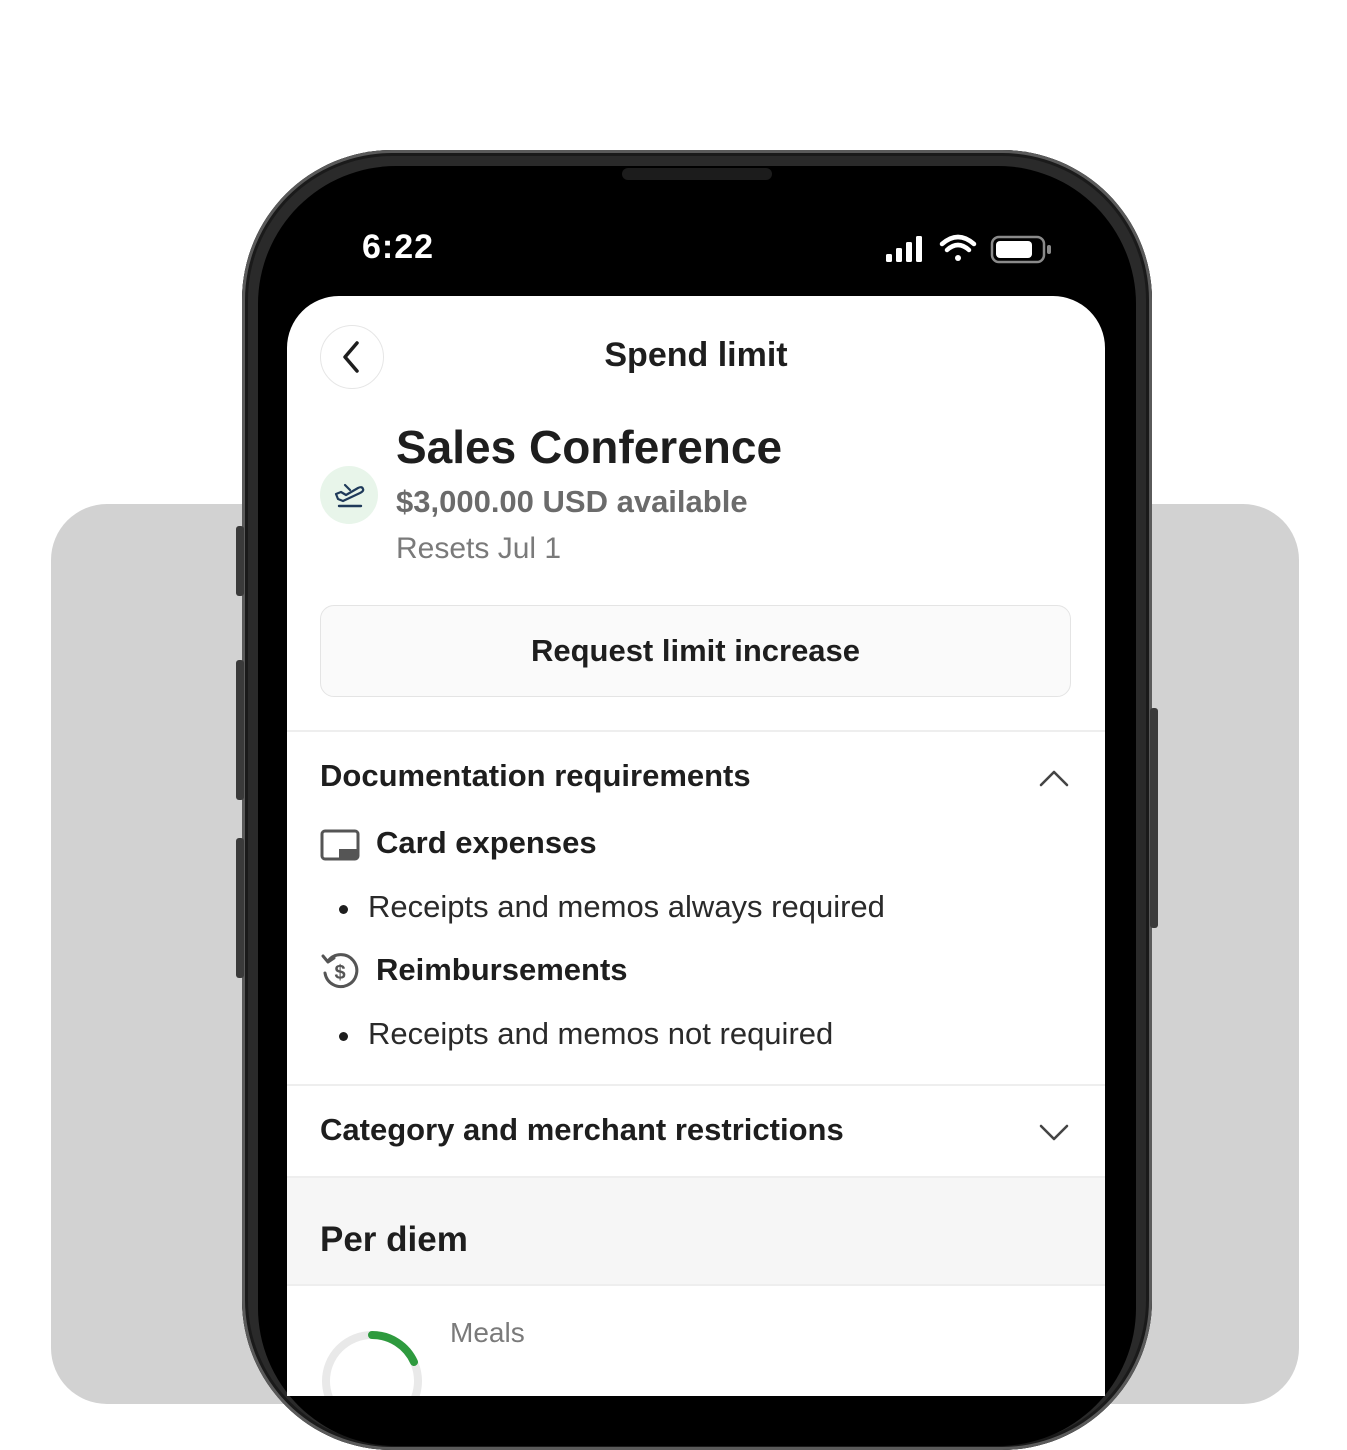  What do you see at coordinates (394, 1239) in the screenshot?
I see `per-diem-title: Per diem` at bounding box center [394, 1239].